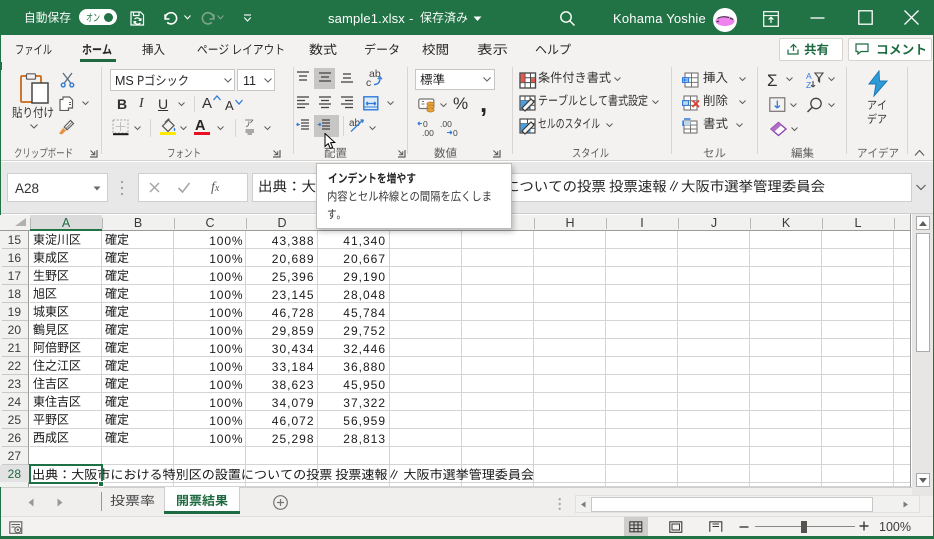 This screenshot has height=539, width=934. Describe the element at coordinates (455, 132) in the screenshot. I see `svg-text: 0` at that location.